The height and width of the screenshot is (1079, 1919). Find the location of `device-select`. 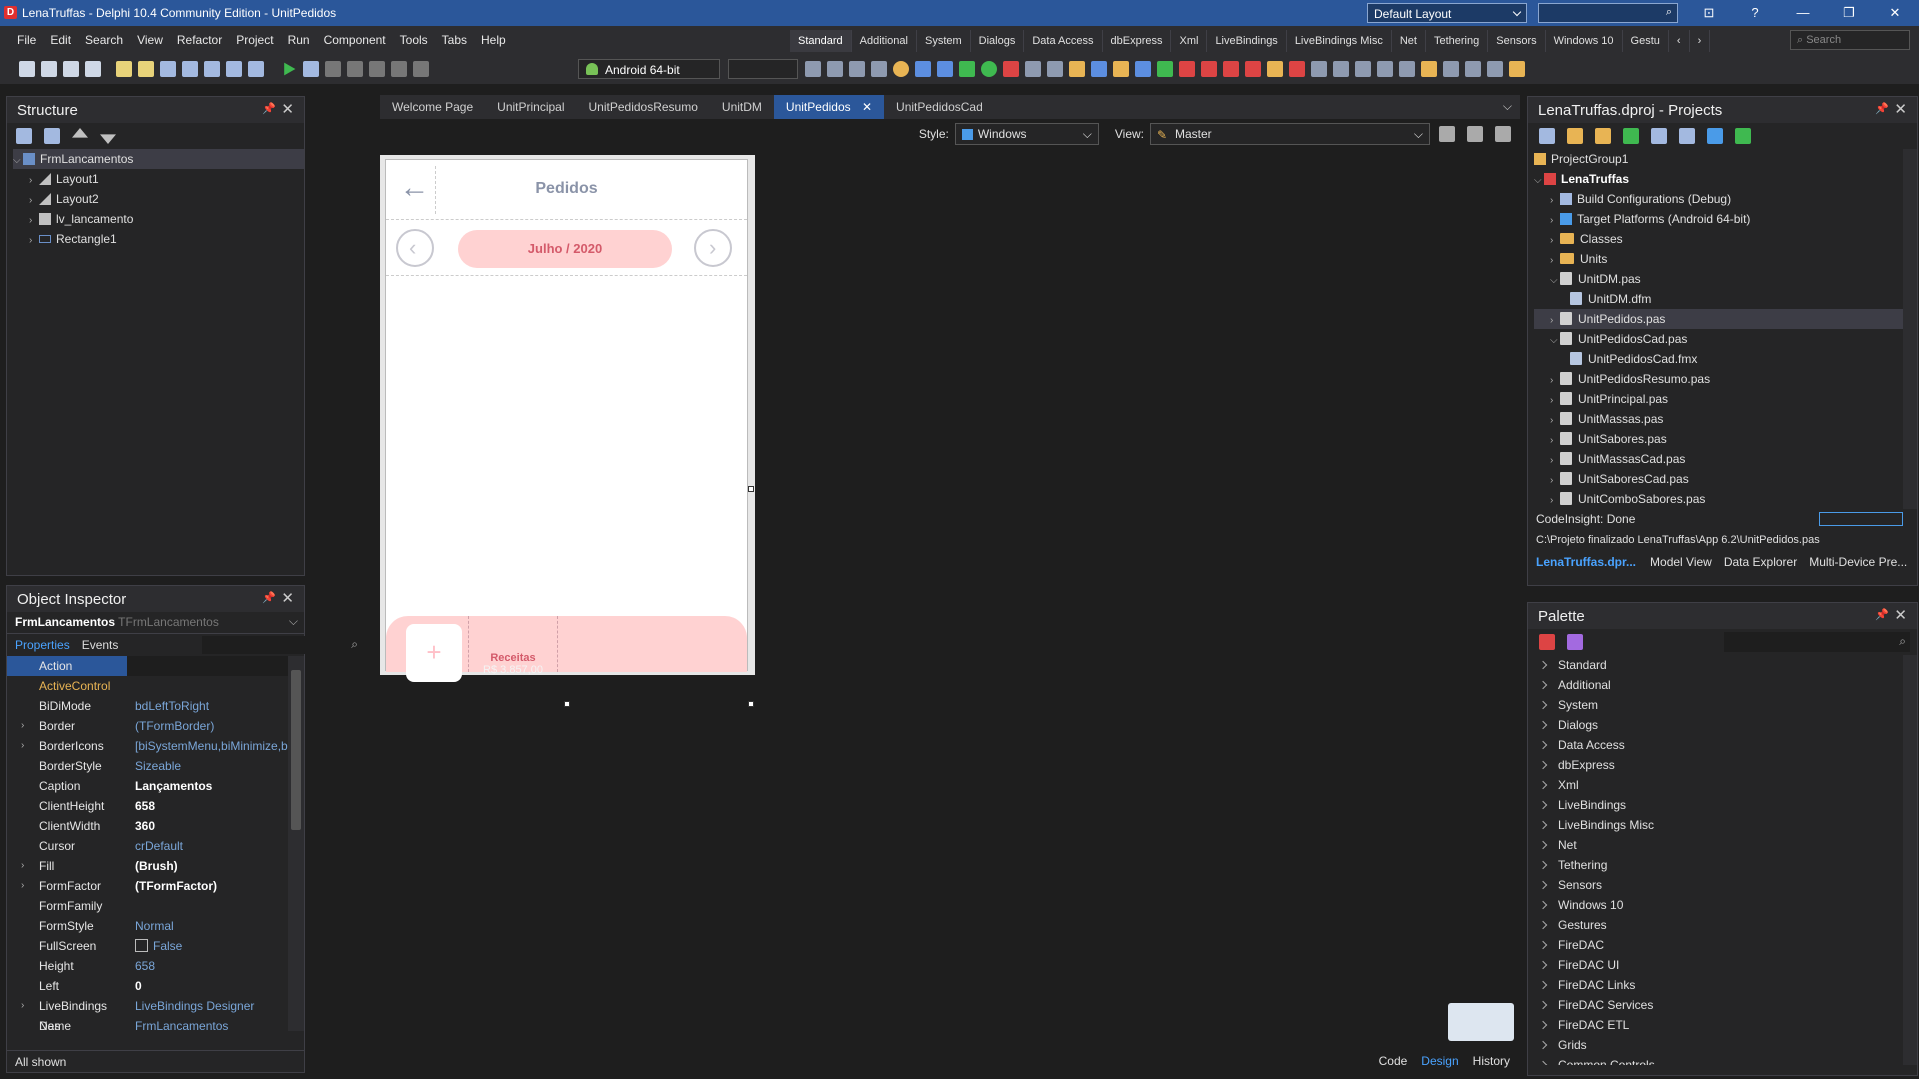

device-select is located at coordinates (763, 69).